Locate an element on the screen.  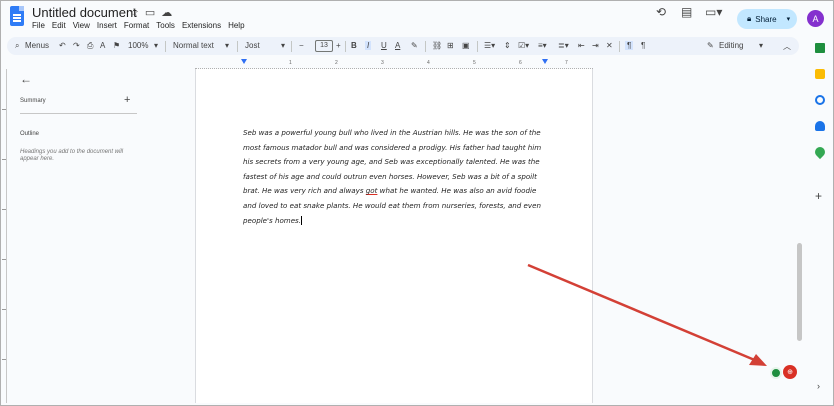
menu-tools: Tools is located at coordinates (165, 25).